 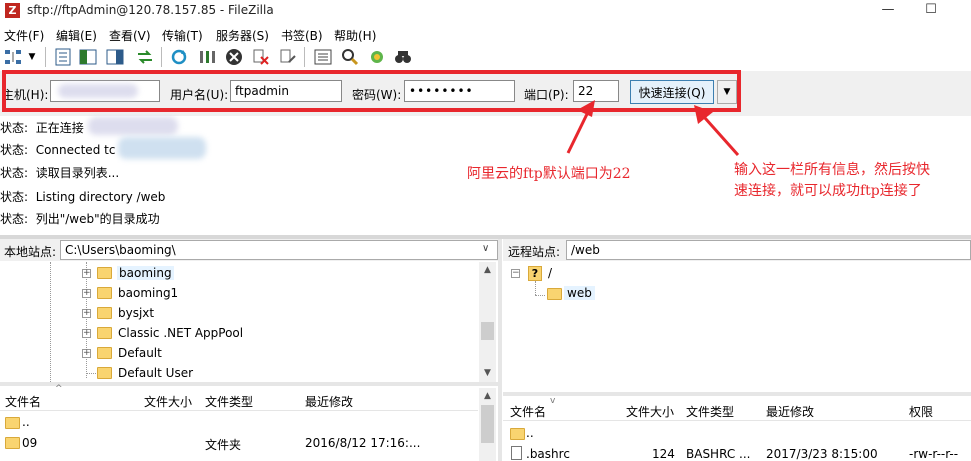 I want to click on remote-site-label: 远程站点:, so click(x=534, y=252).